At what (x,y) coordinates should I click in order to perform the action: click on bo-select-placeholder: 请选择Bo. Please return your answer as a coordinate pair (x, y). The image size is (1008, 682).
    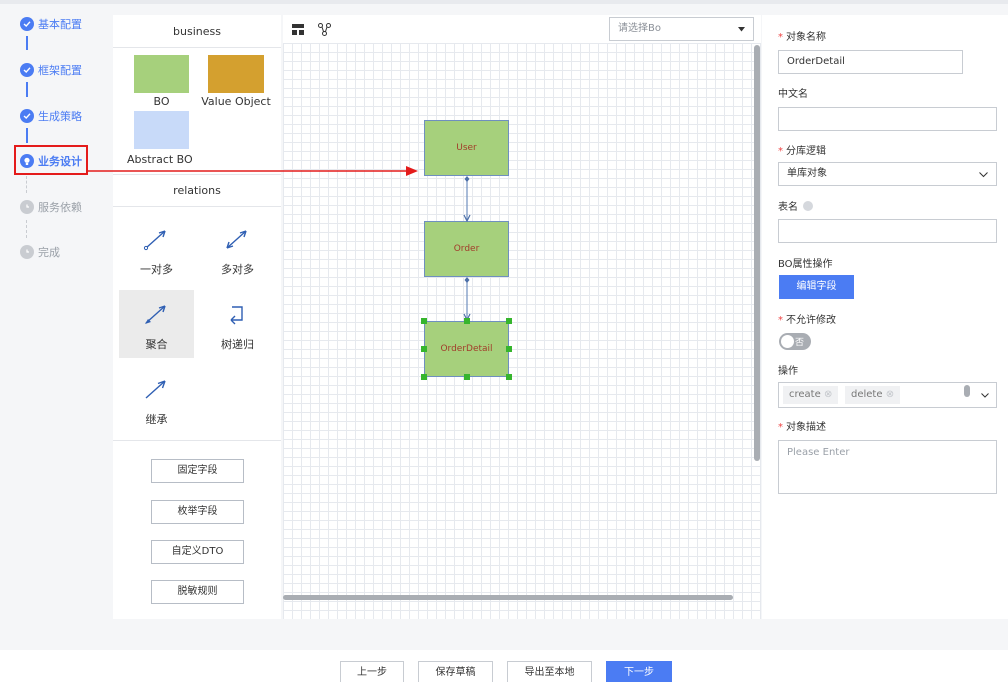
    Looking at the image, I should click on (639, 28).